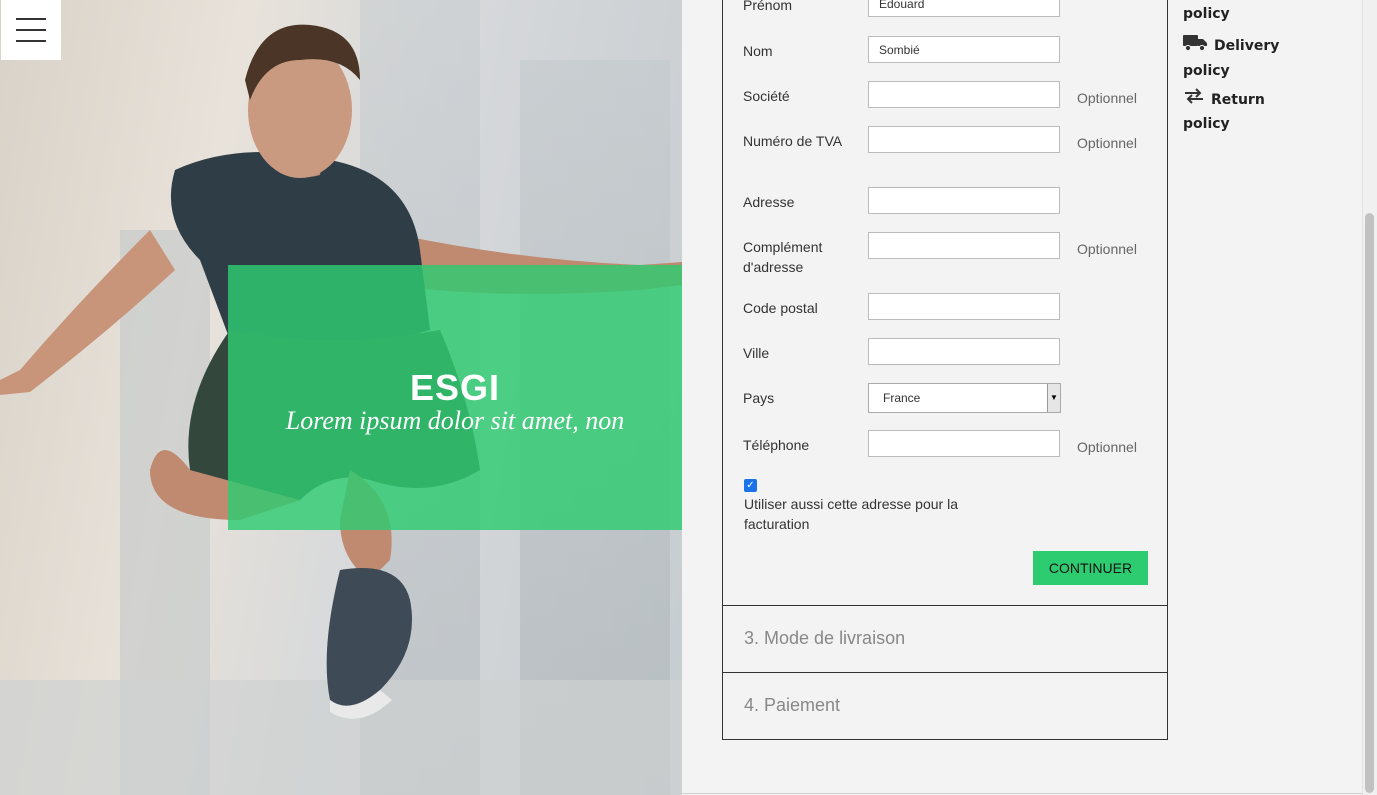 The width and height of the screenshot is (1377, 795). Describe the element at coordinates (964, 8) in the screenshot. I see `firstname-input` at that location.